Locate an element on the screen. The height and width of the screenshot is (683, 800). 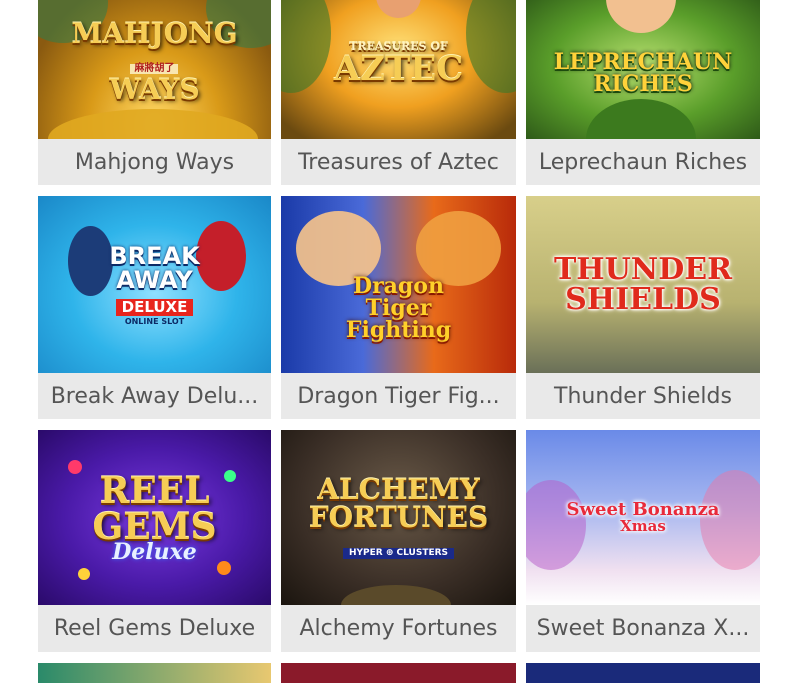
art-title-line: Tiger is located at coordinates (398, 307).